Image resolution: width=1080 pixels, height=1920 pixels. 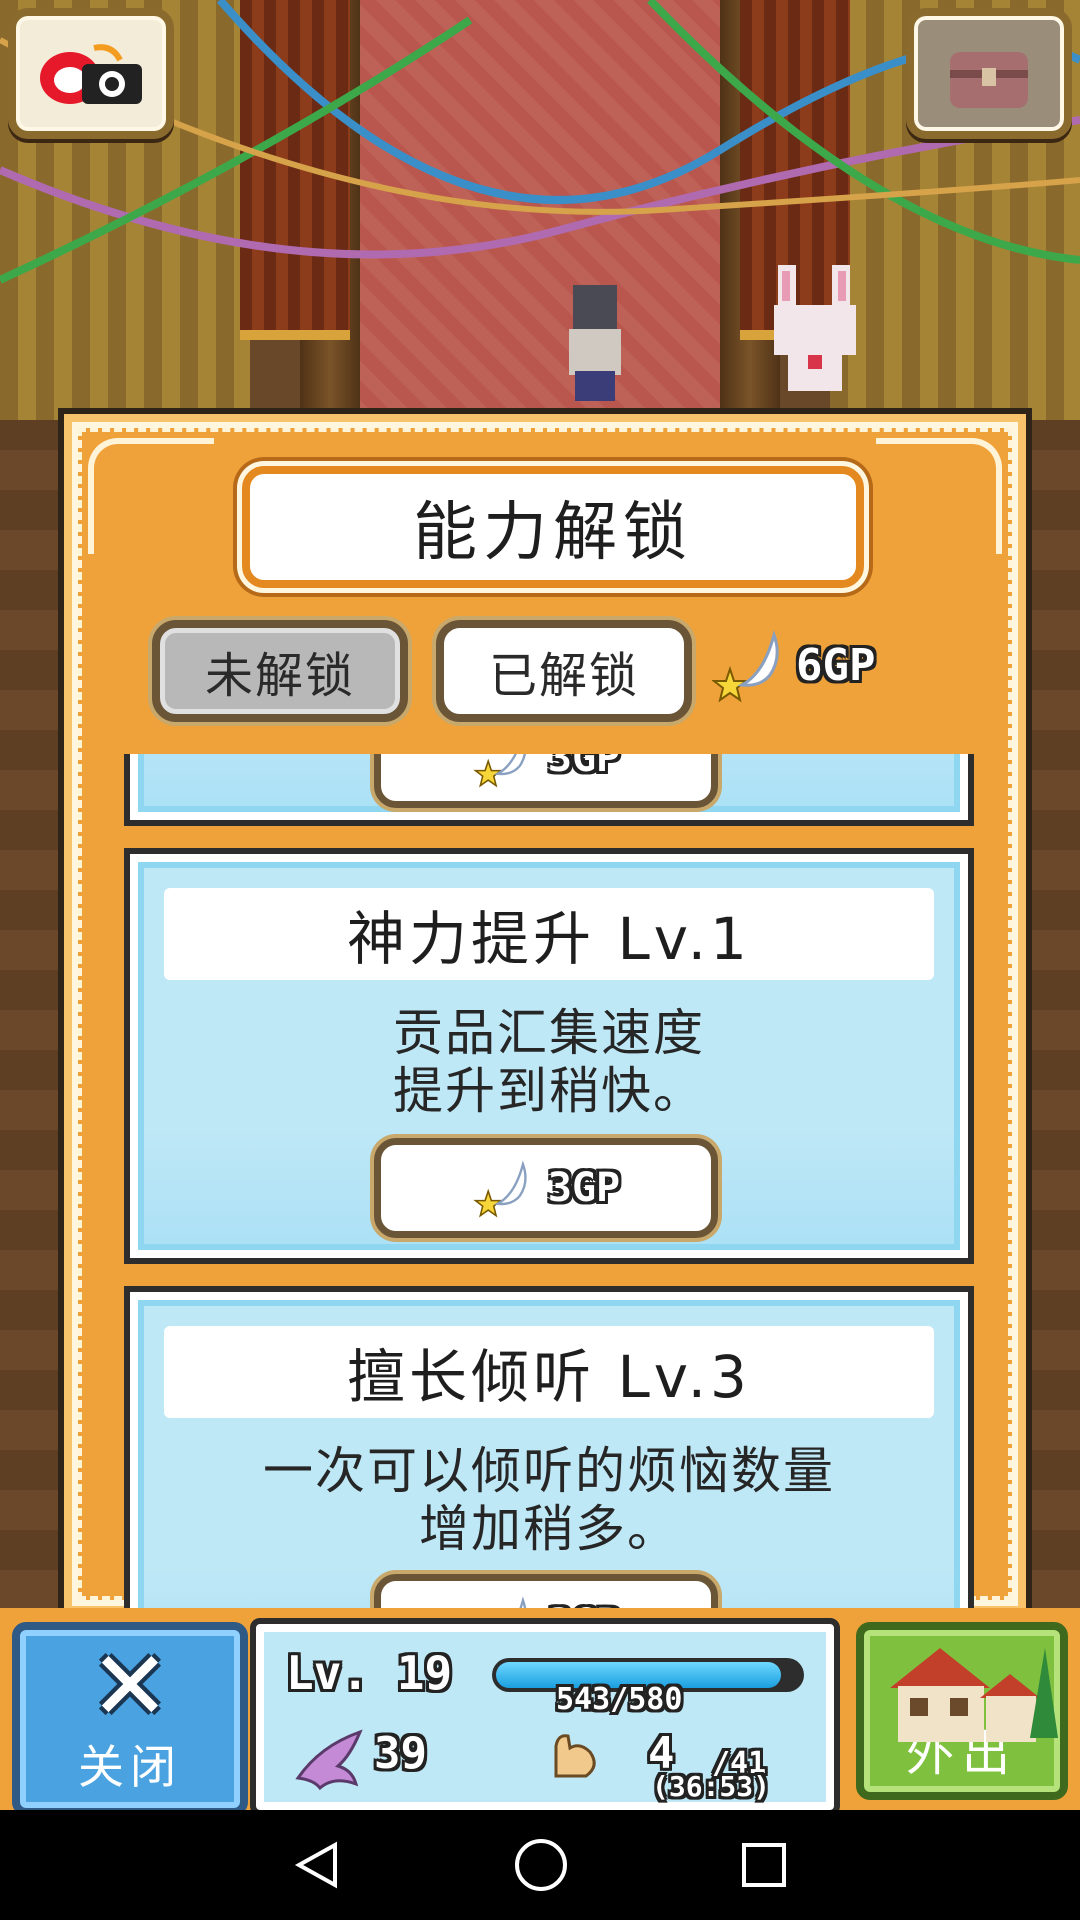 I want to click on recent-apps-icon, so click(x=764, y=1865).